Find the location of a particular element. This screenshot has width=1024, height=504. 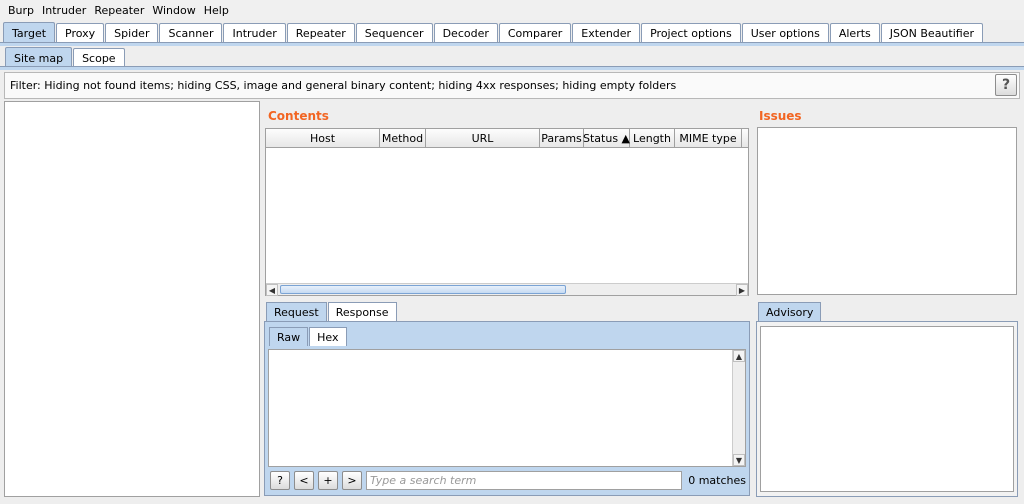

horizontal-scrollbar: ◀ ▶ is located at coordinates (507, 289).